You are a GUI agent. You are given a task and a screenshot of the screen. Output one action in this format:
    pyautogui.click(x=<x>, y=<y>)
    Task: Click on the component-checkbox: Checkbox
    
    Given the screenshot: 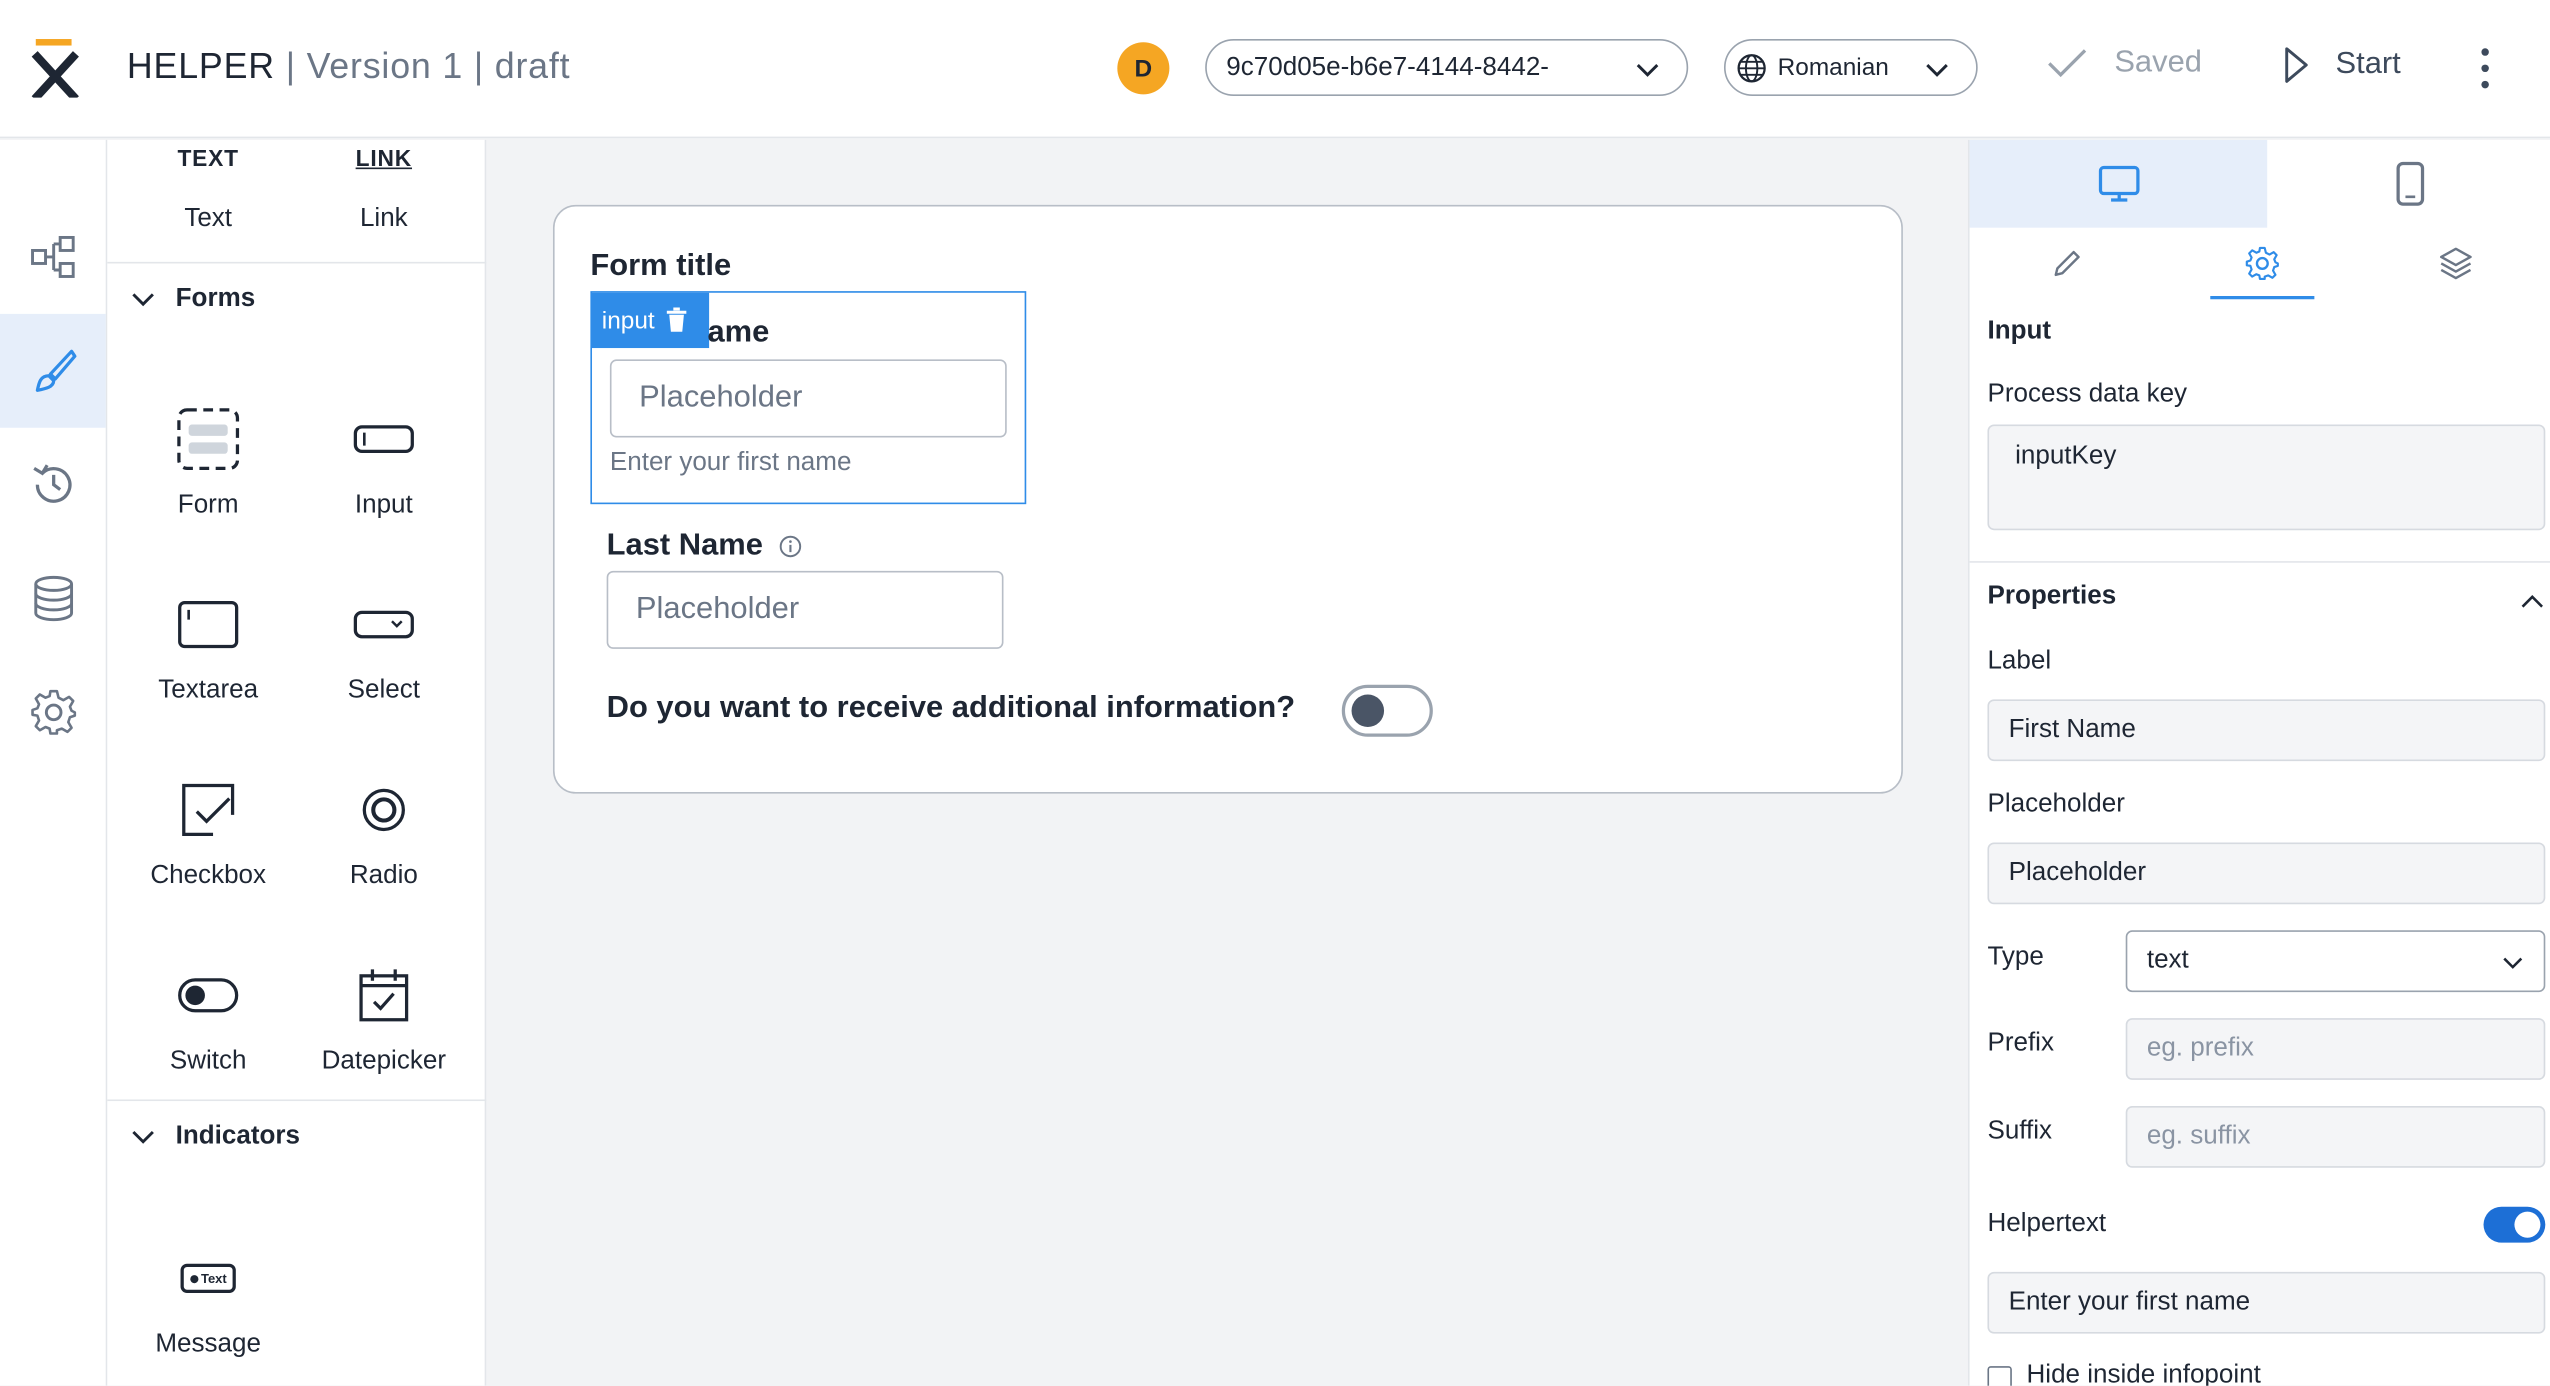 What is the action you would take?
    pyautogui.click(x=208, y=834)
    